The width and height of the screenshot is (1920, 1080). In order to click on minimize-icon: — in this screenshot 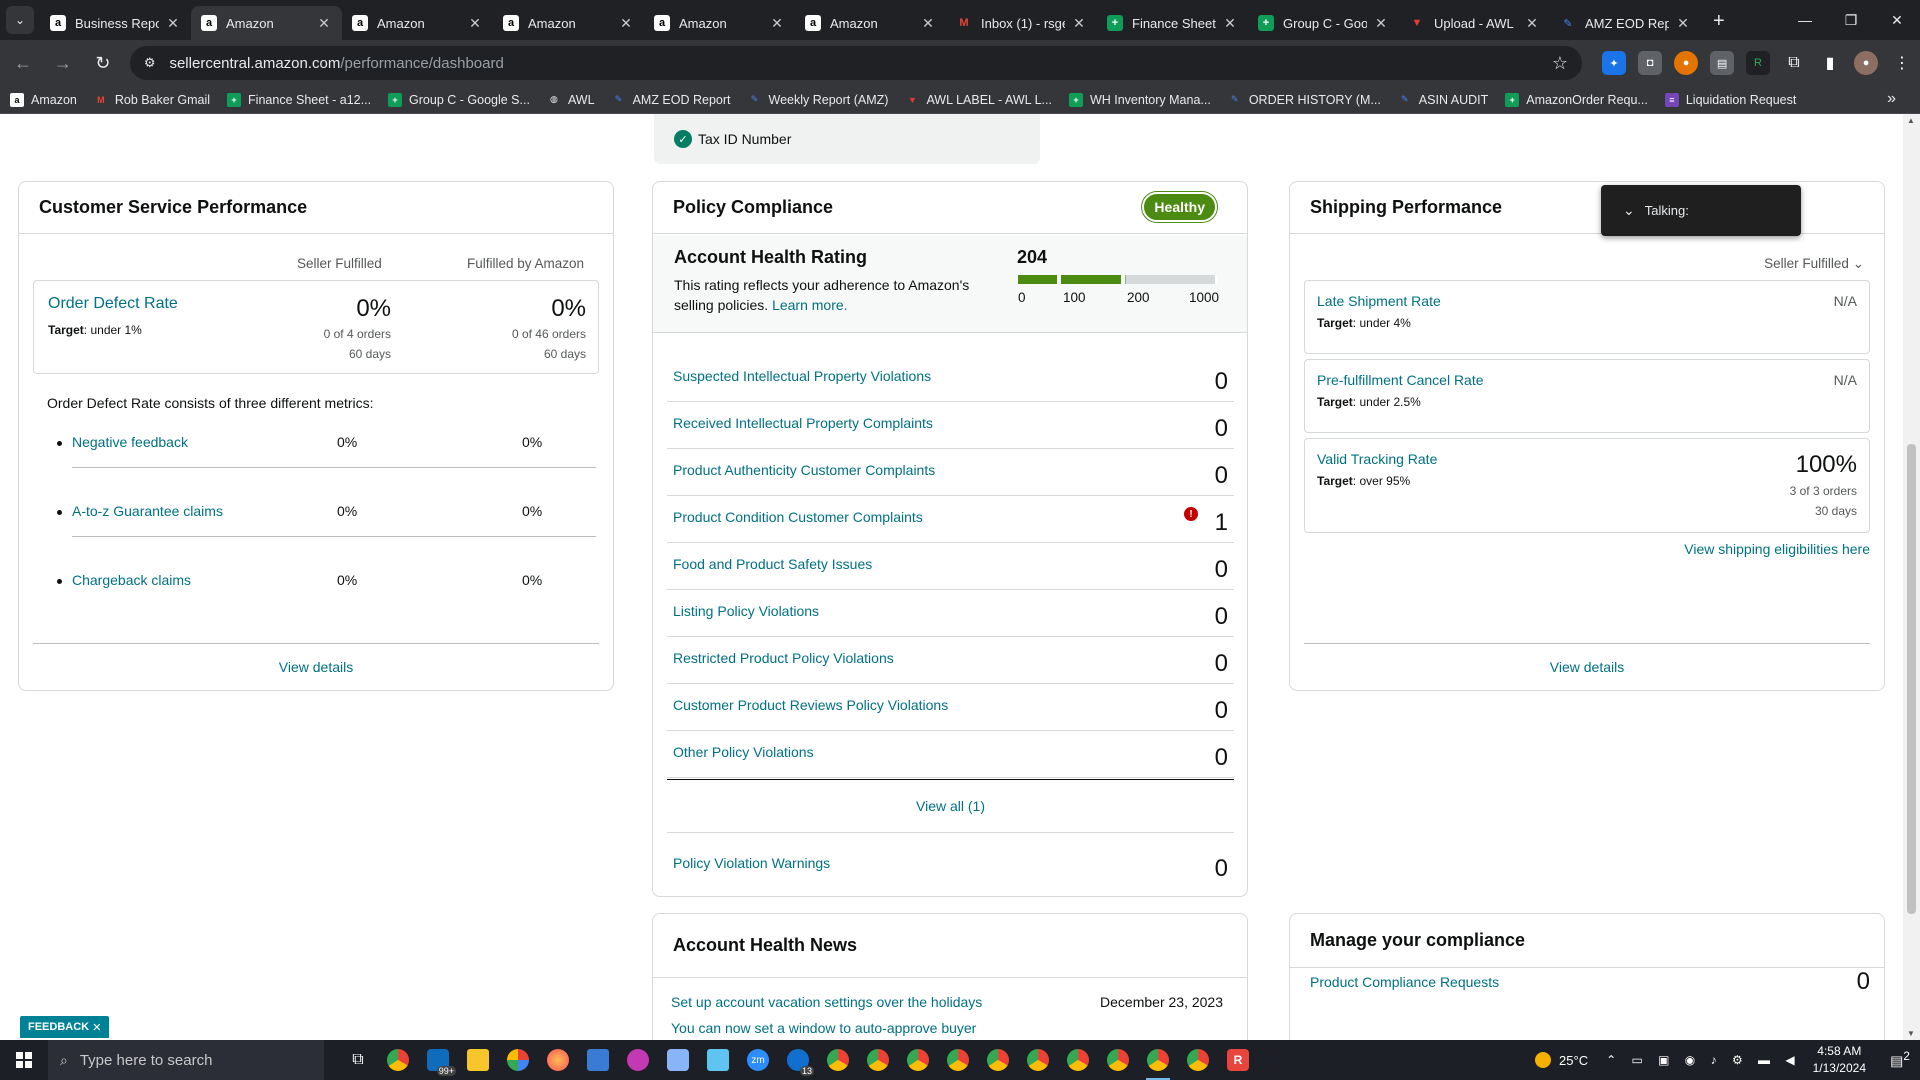, I will do `click(1805, 20)`.